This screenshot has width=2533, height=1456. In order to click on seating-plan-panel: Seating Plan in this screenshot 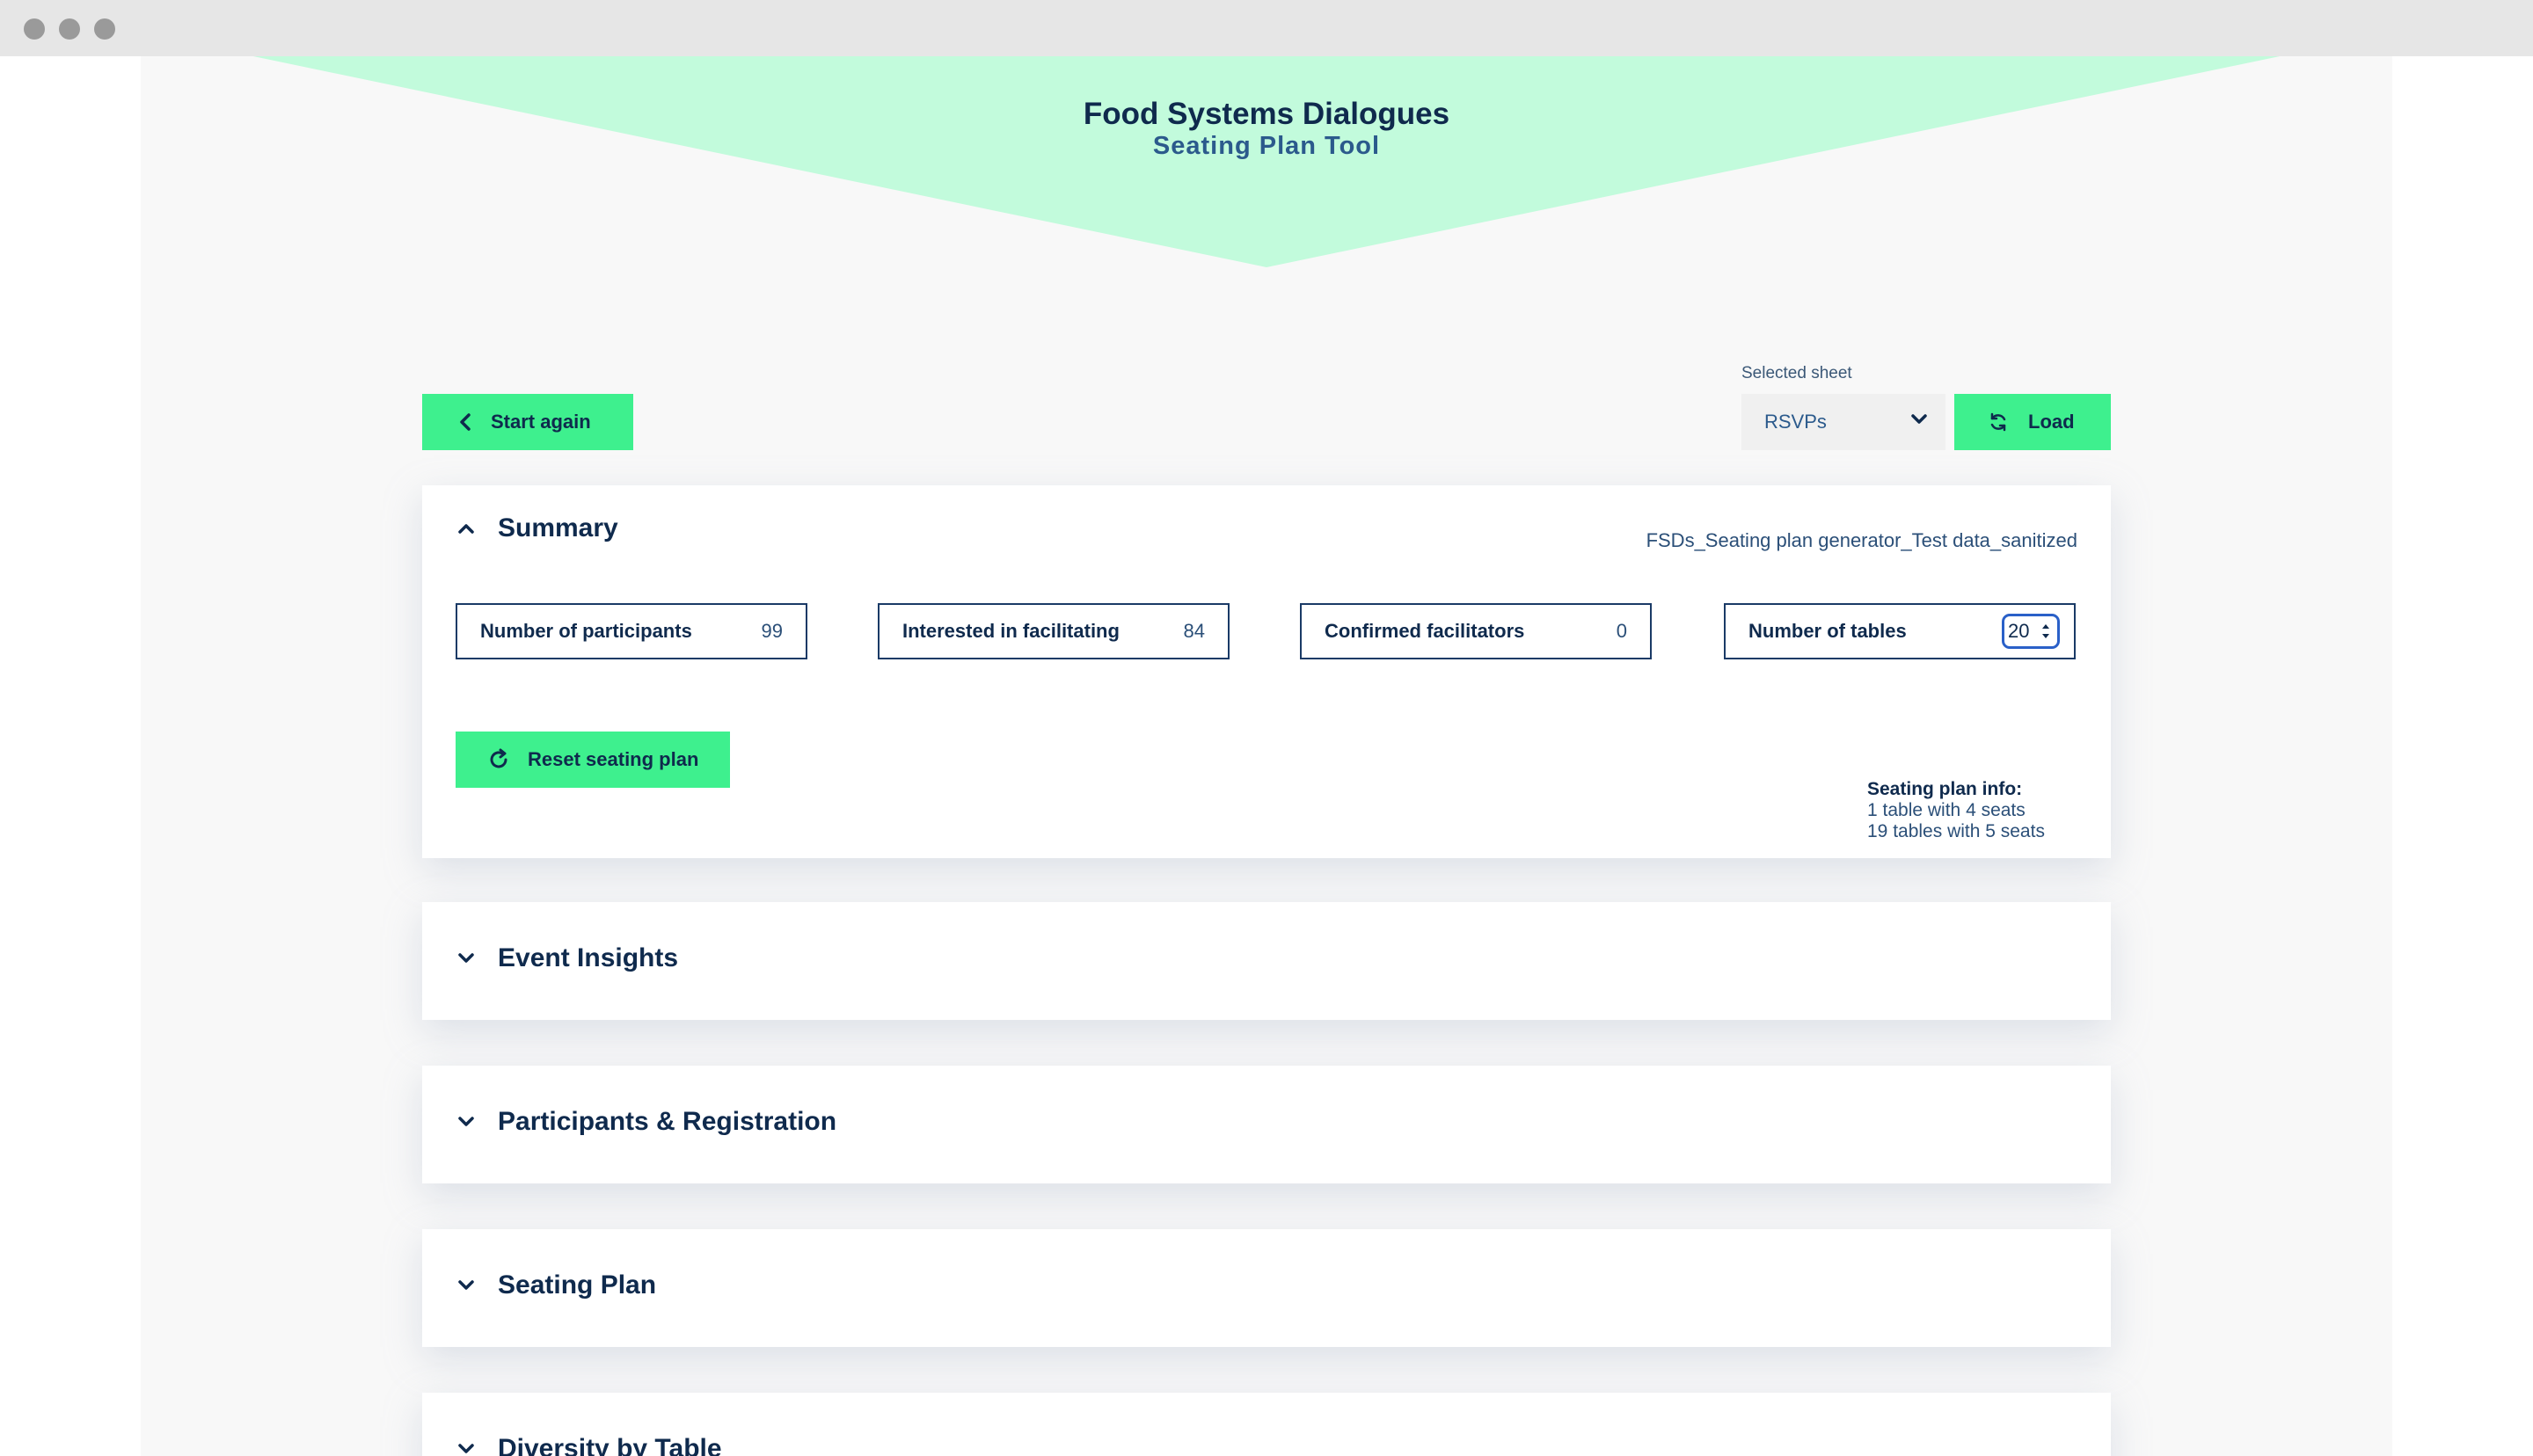, I will do `click(1266, 1288)`.